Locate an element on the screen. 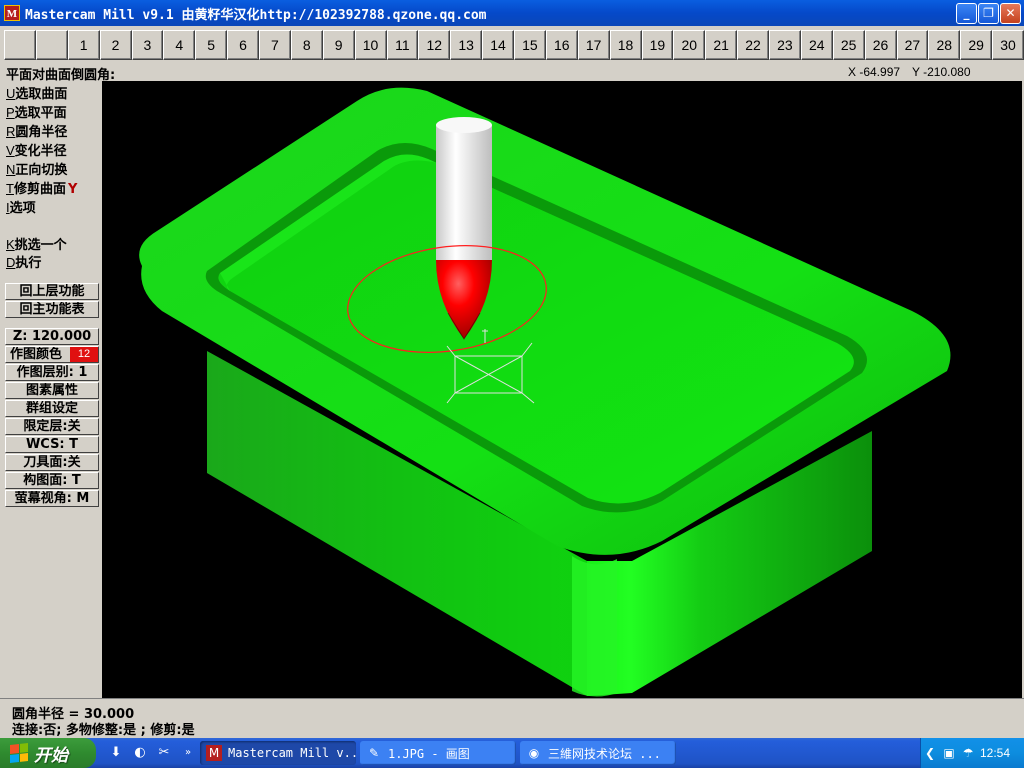 This screenshot has height=768, width=1024. menu-item-fillet-radius: R圆角半径 is located at coordinates (36, 130).